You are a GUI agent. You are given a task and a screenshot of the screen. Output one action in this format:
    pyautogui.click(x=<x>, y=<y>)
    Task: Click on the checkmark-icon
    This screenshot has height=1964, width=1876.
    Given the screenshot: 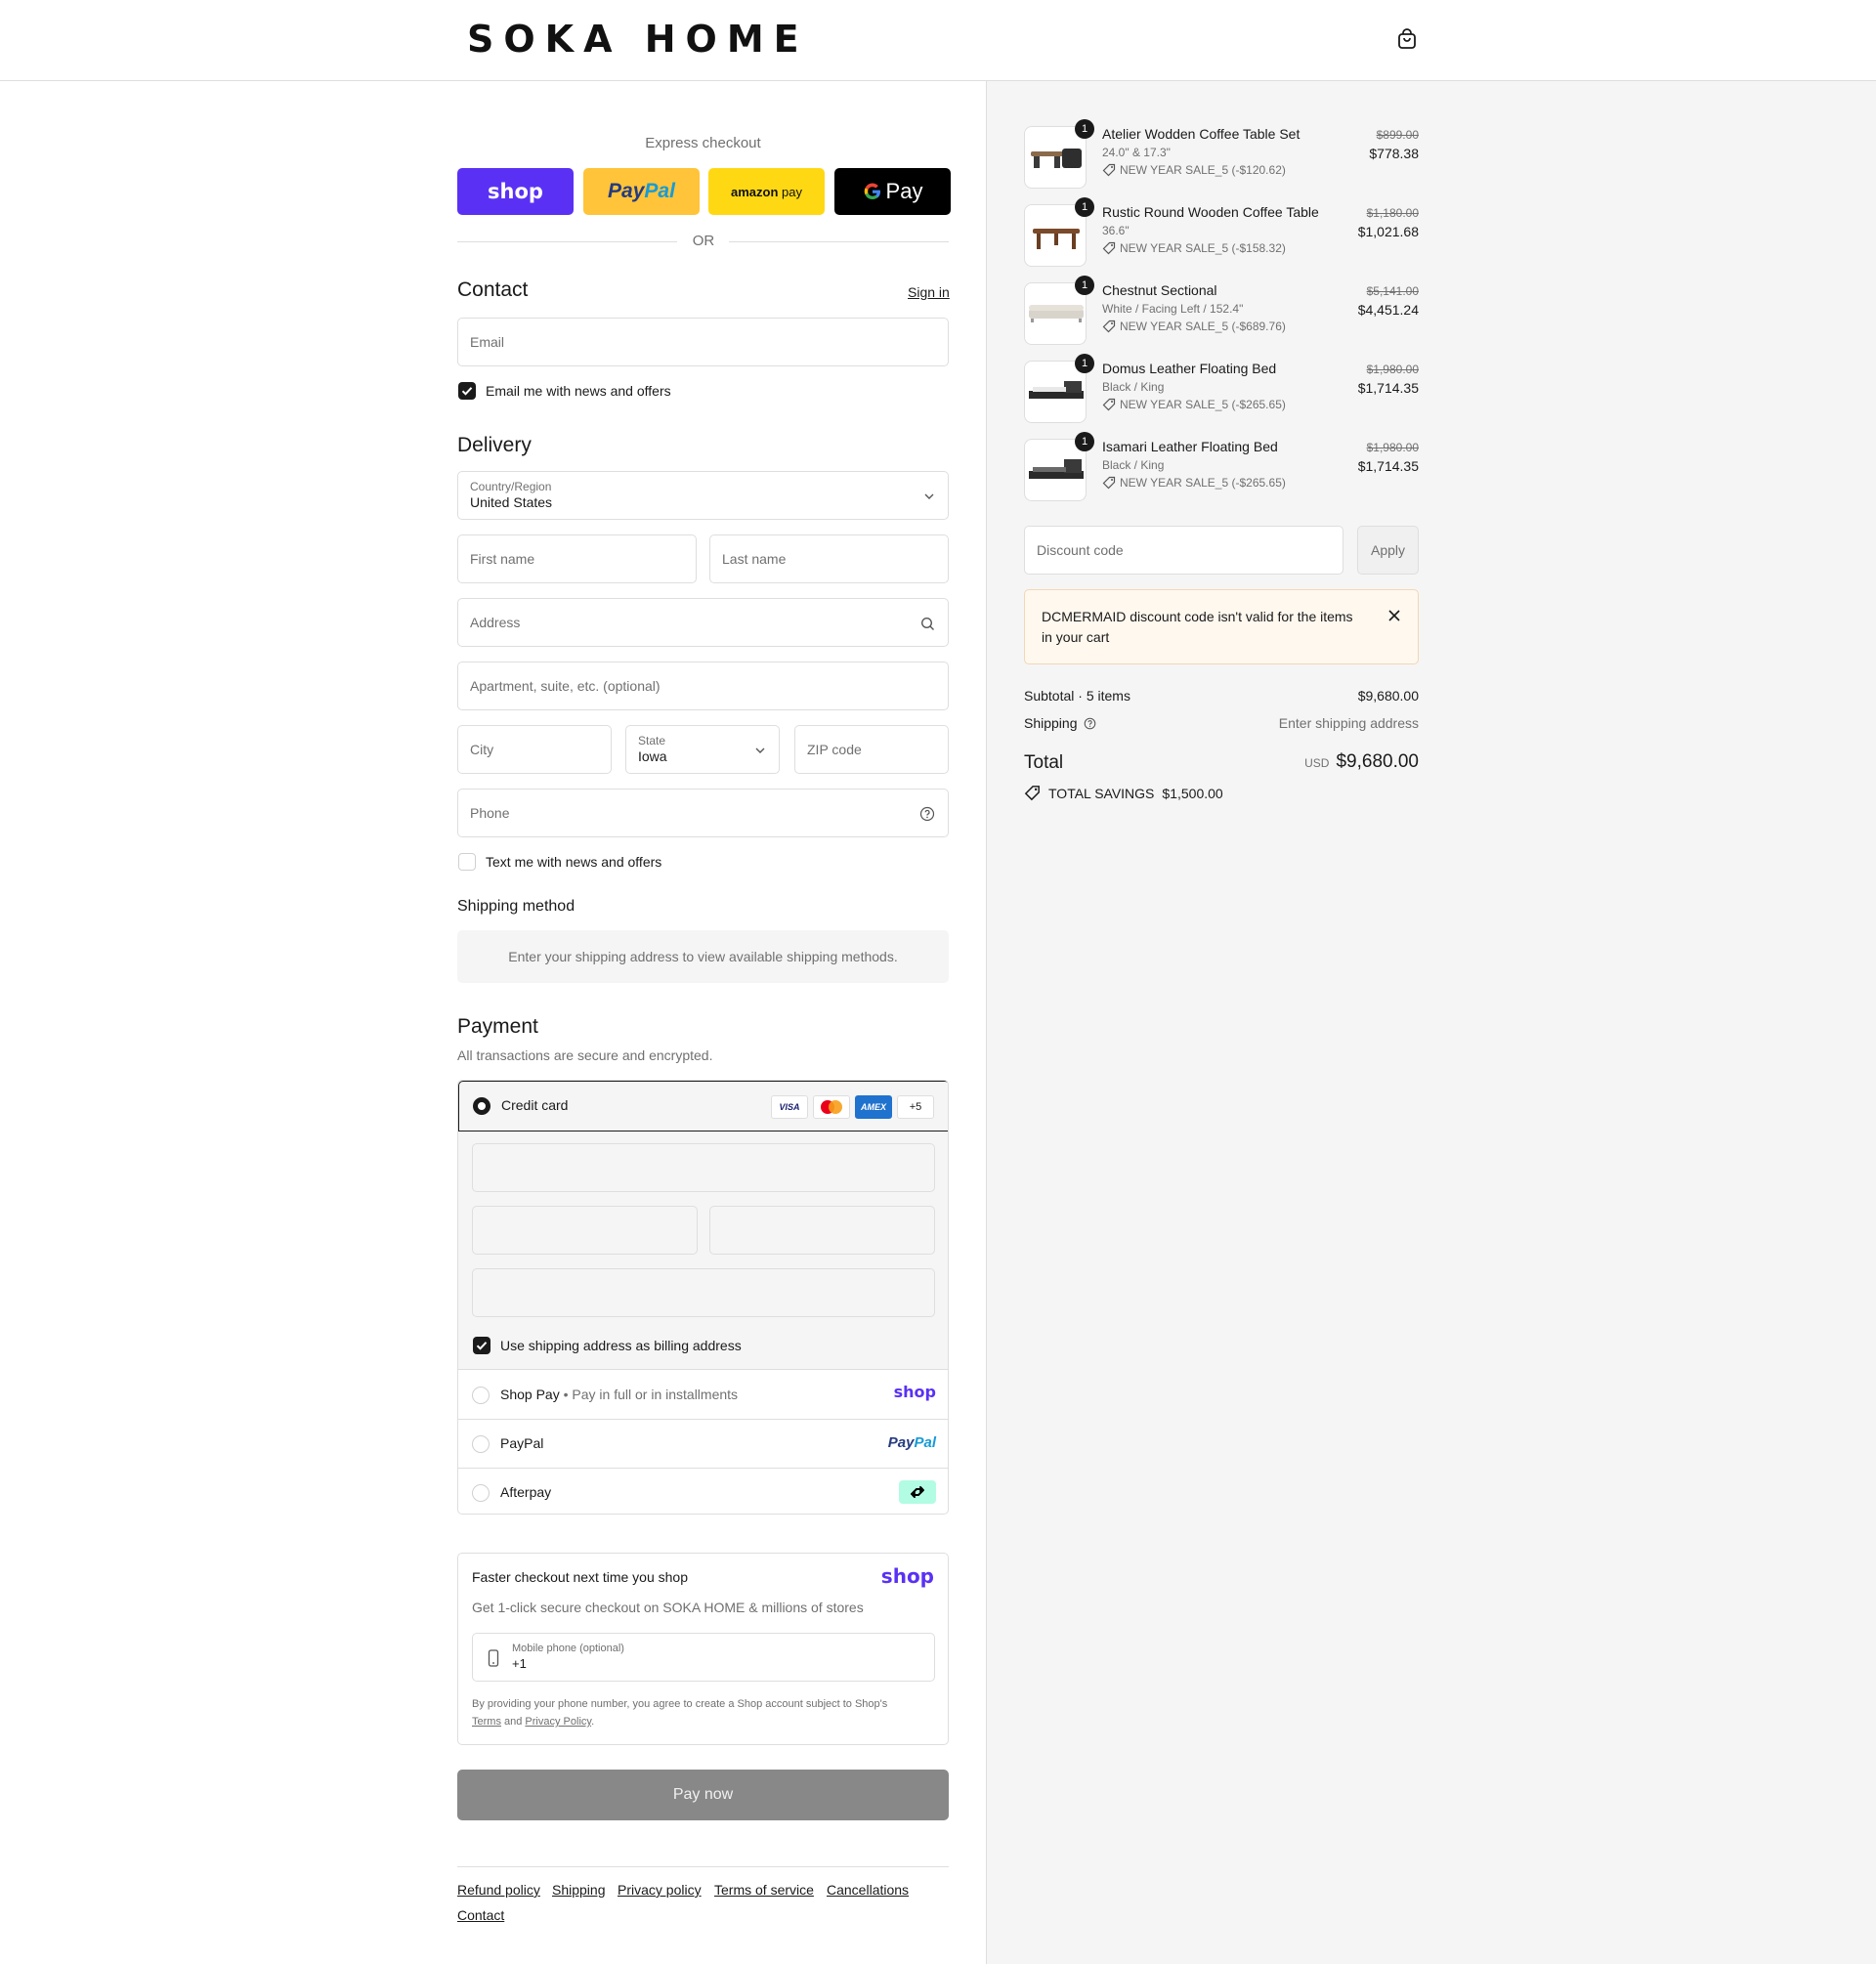 What is the action you would take?
    pyautogui.click(x=482, y=1346)
    